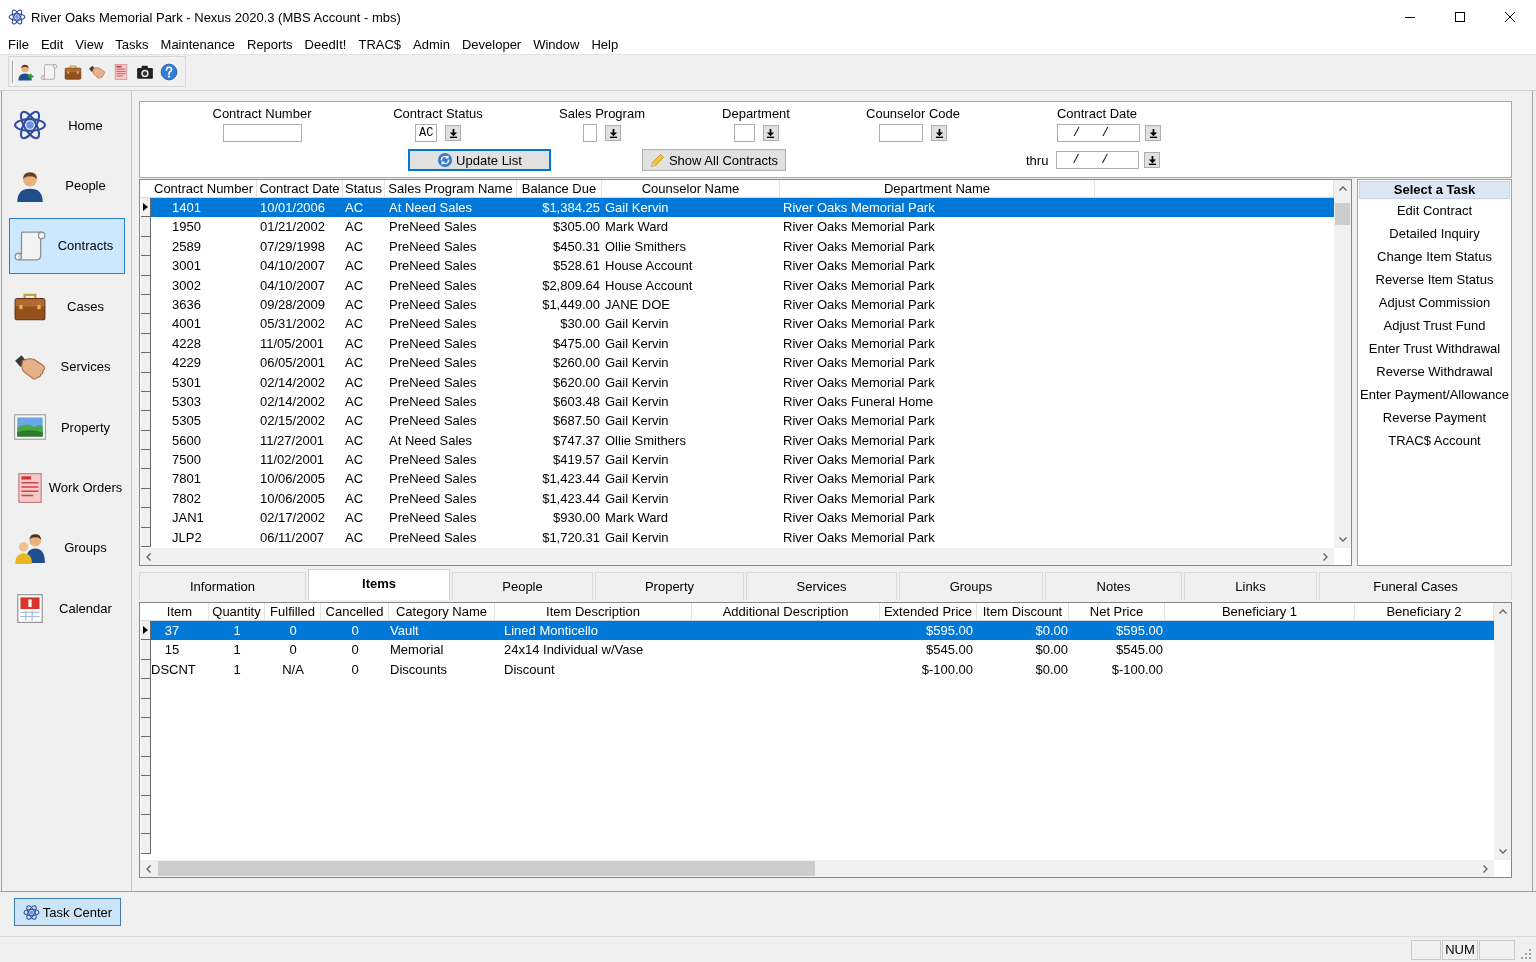  I want to click on sidebar-item: Cases, so click(67, 306).